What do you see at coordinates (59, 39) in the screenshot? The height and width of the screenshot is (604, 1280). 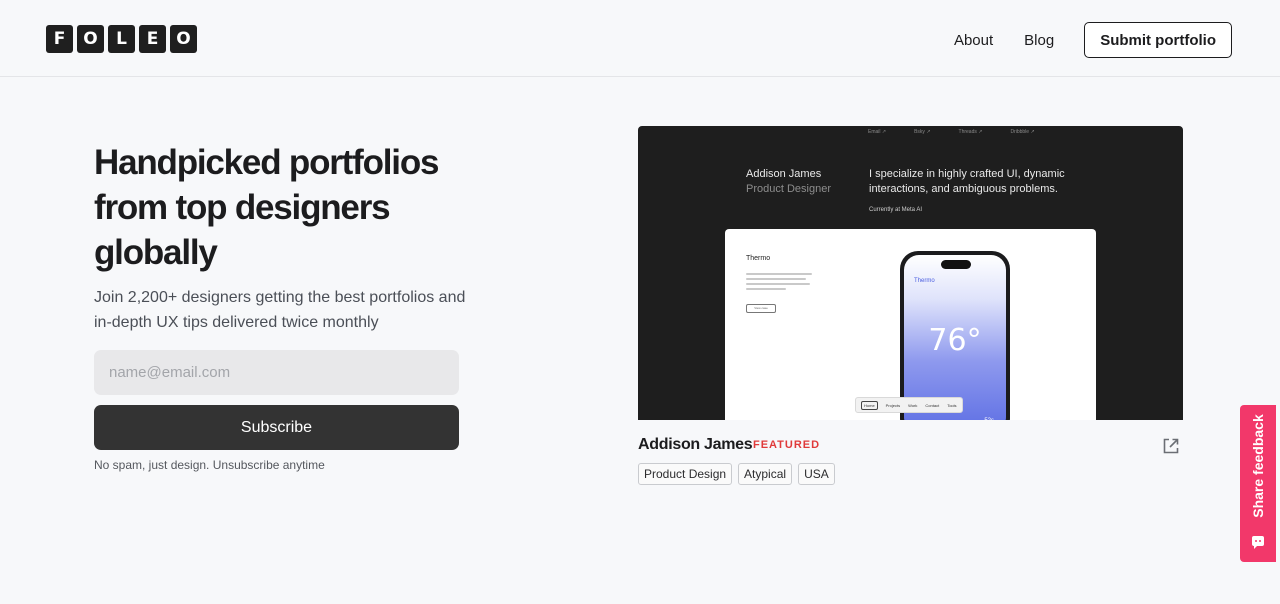 I see `logo-letter: F` at bounding box center [59, 39].